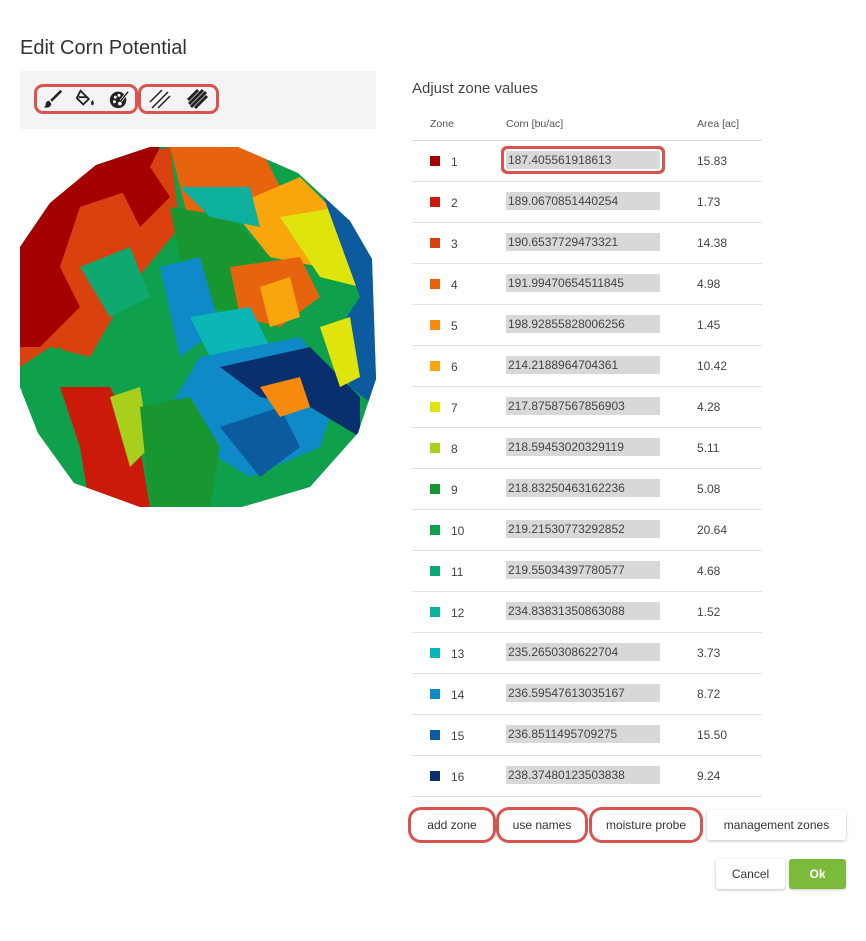 This screenshot has width=866, height=941. I want to click on zone-row: 11 219.55034397780577 4.68, so click(587, 571).